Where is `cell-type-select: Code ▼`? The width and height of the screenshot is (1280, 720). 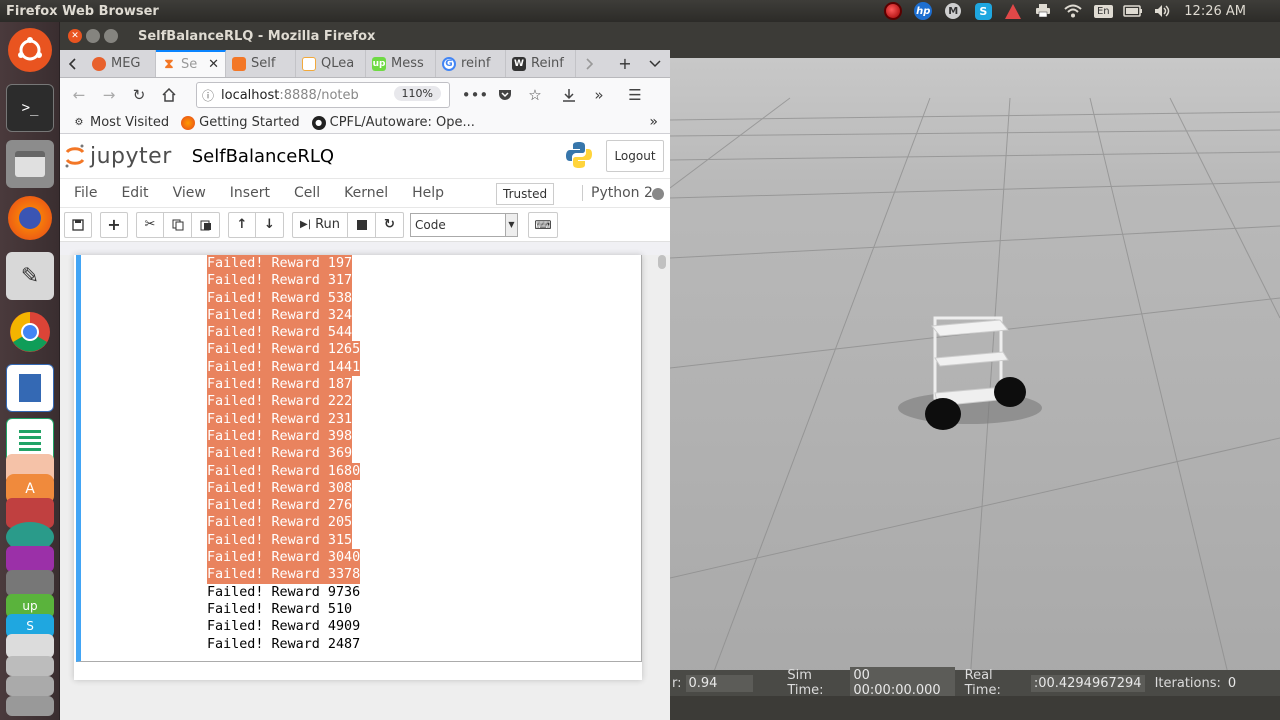 cell-type-select: Code ▼ is located at coordinates (464, 224).